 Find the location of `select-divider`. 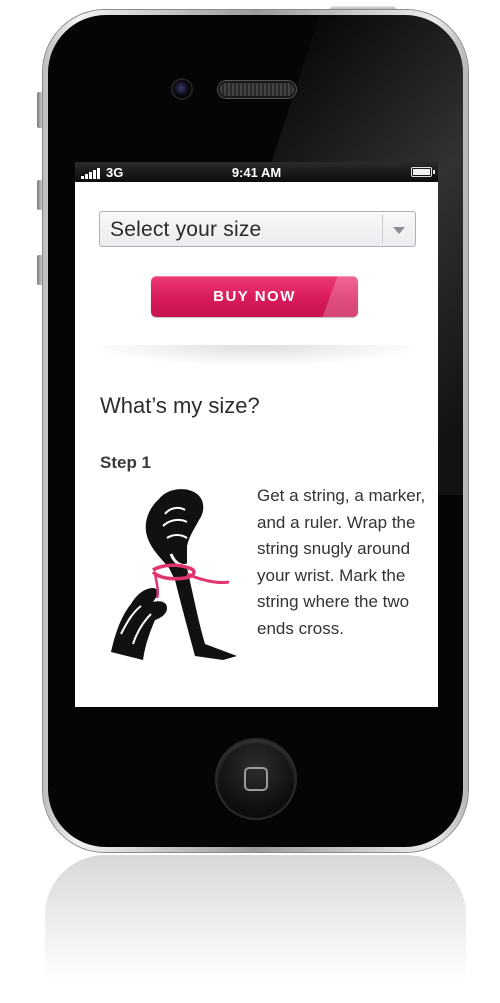

select-divider is located at coordinates (382, 229).